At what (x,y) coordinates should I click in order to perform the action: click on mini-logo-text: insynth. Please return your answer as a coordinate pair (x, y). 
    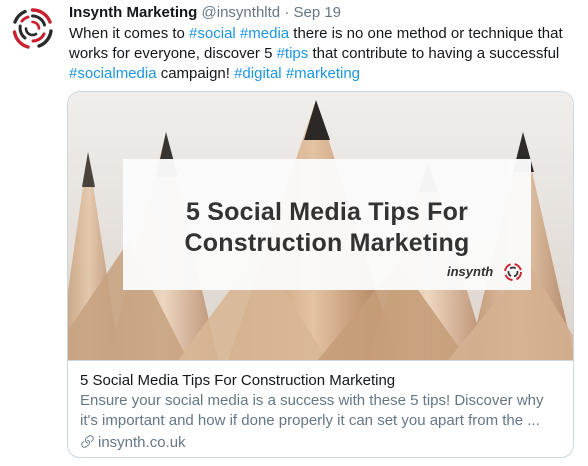
    Looking at the image, I should click on (470, 271).